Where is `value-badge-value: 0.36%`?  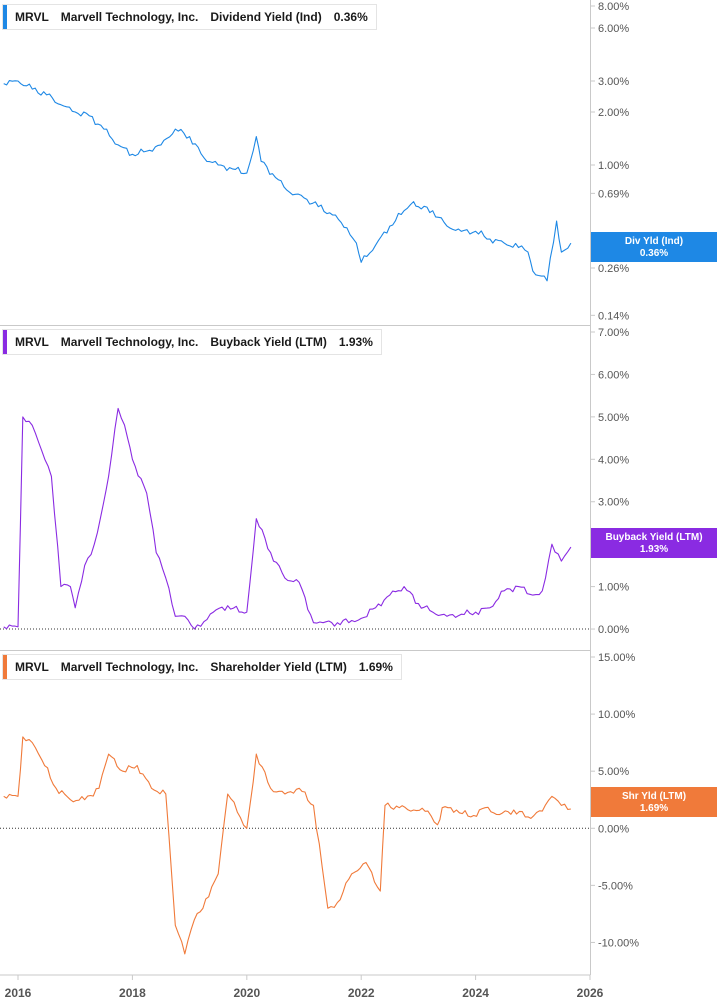 value-badge-value: 0.36% is located at coordinates (654, 253).